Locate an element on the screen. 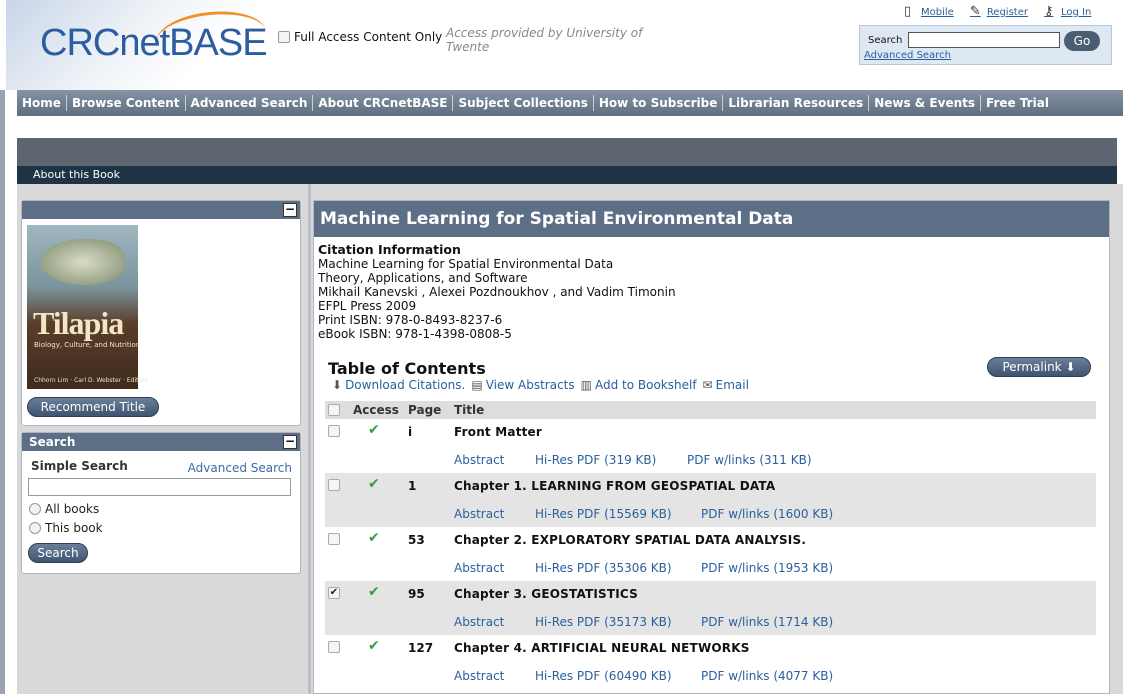  pdf-links-link: PDF w/links (311 KB) is located at coordinates (749, 460).